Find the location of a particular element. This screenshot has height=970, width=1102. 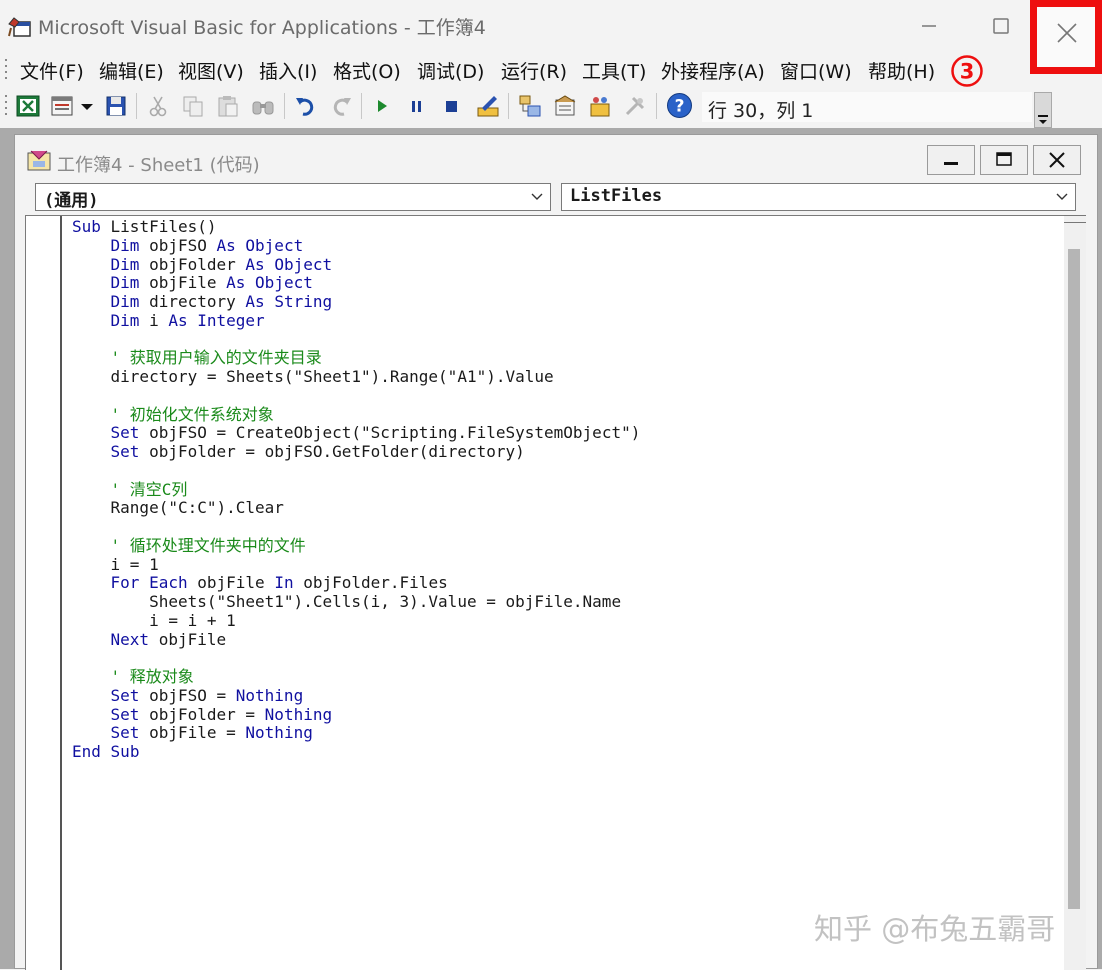

code-line: Set objFile = Nothing is located at coordinates (356, 733).